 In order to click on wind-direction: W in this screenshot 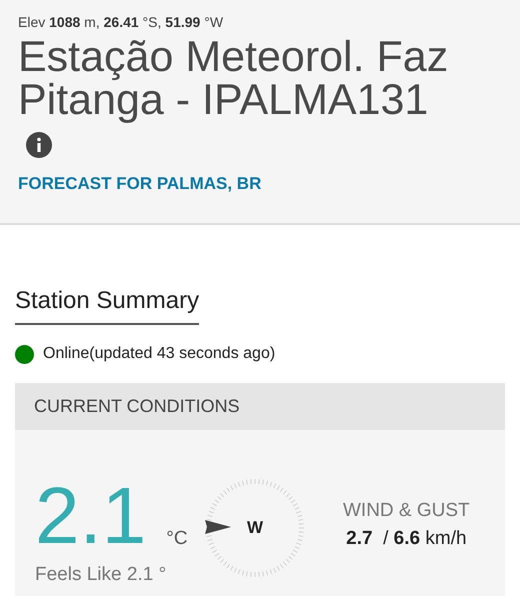, I will do `click(255, 528)`.